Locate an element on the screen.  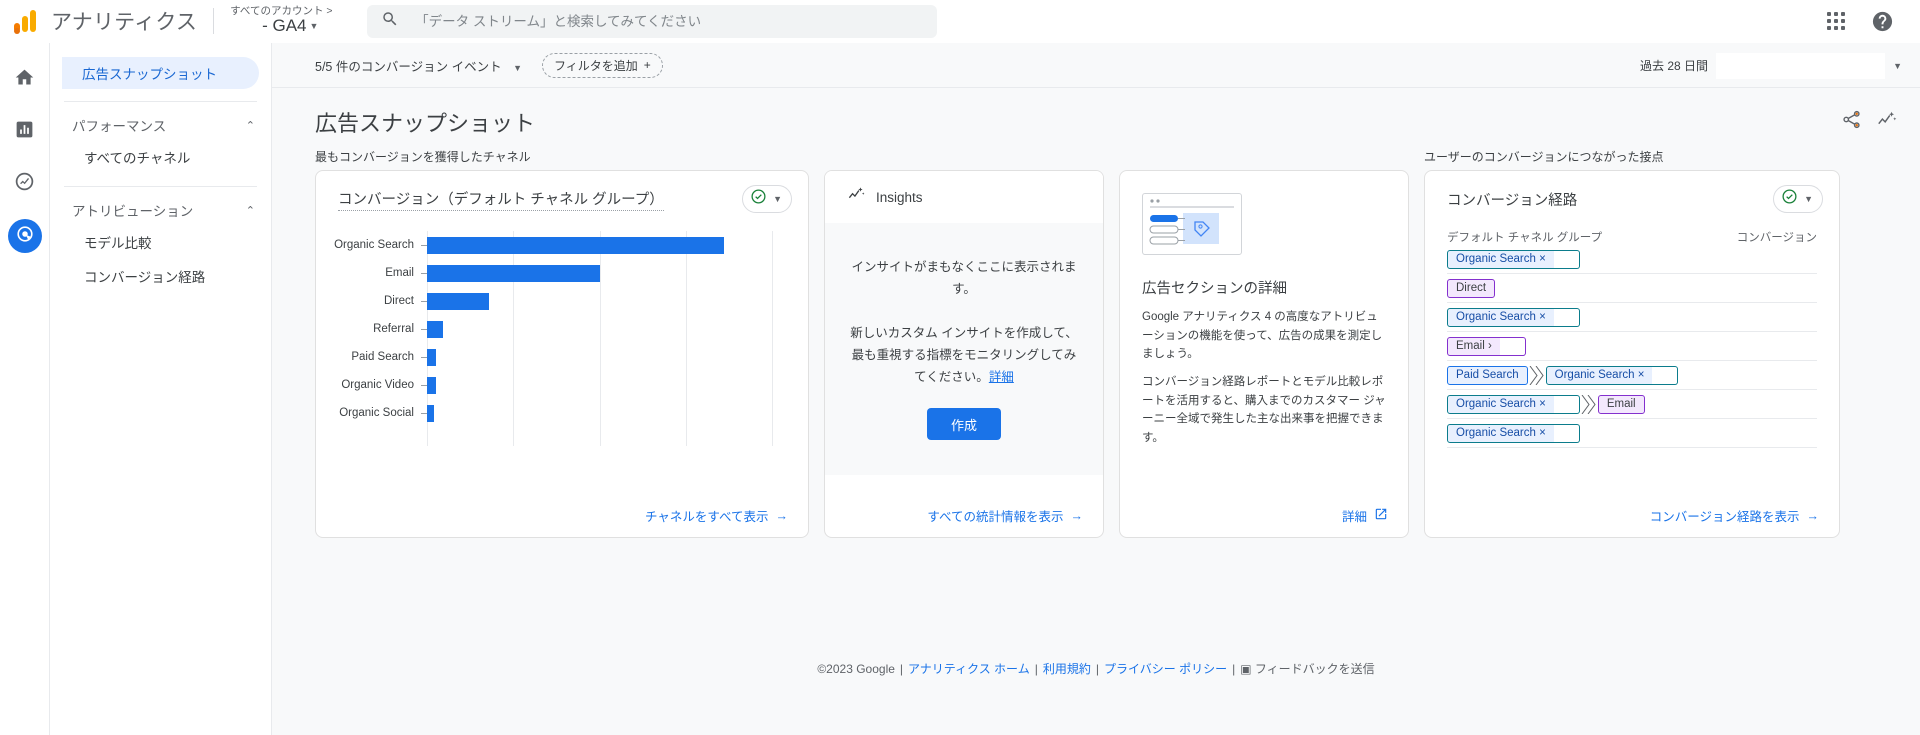
add-filter-button: フィルタを追加 + is located at coordinates (602, 65).